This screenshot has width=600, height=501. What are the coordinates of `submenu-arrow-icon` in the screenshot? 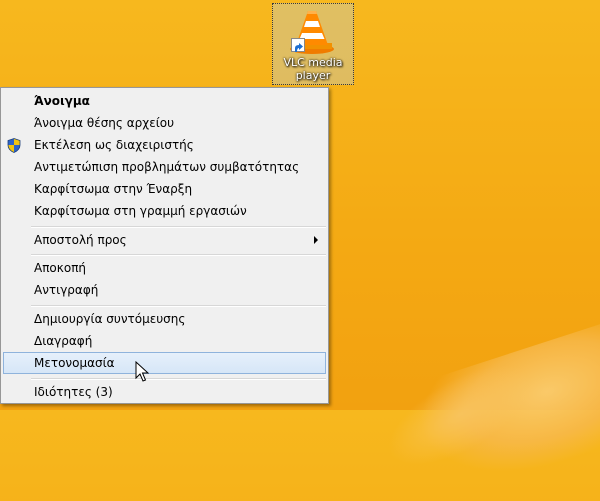 It's located at (316, 240).